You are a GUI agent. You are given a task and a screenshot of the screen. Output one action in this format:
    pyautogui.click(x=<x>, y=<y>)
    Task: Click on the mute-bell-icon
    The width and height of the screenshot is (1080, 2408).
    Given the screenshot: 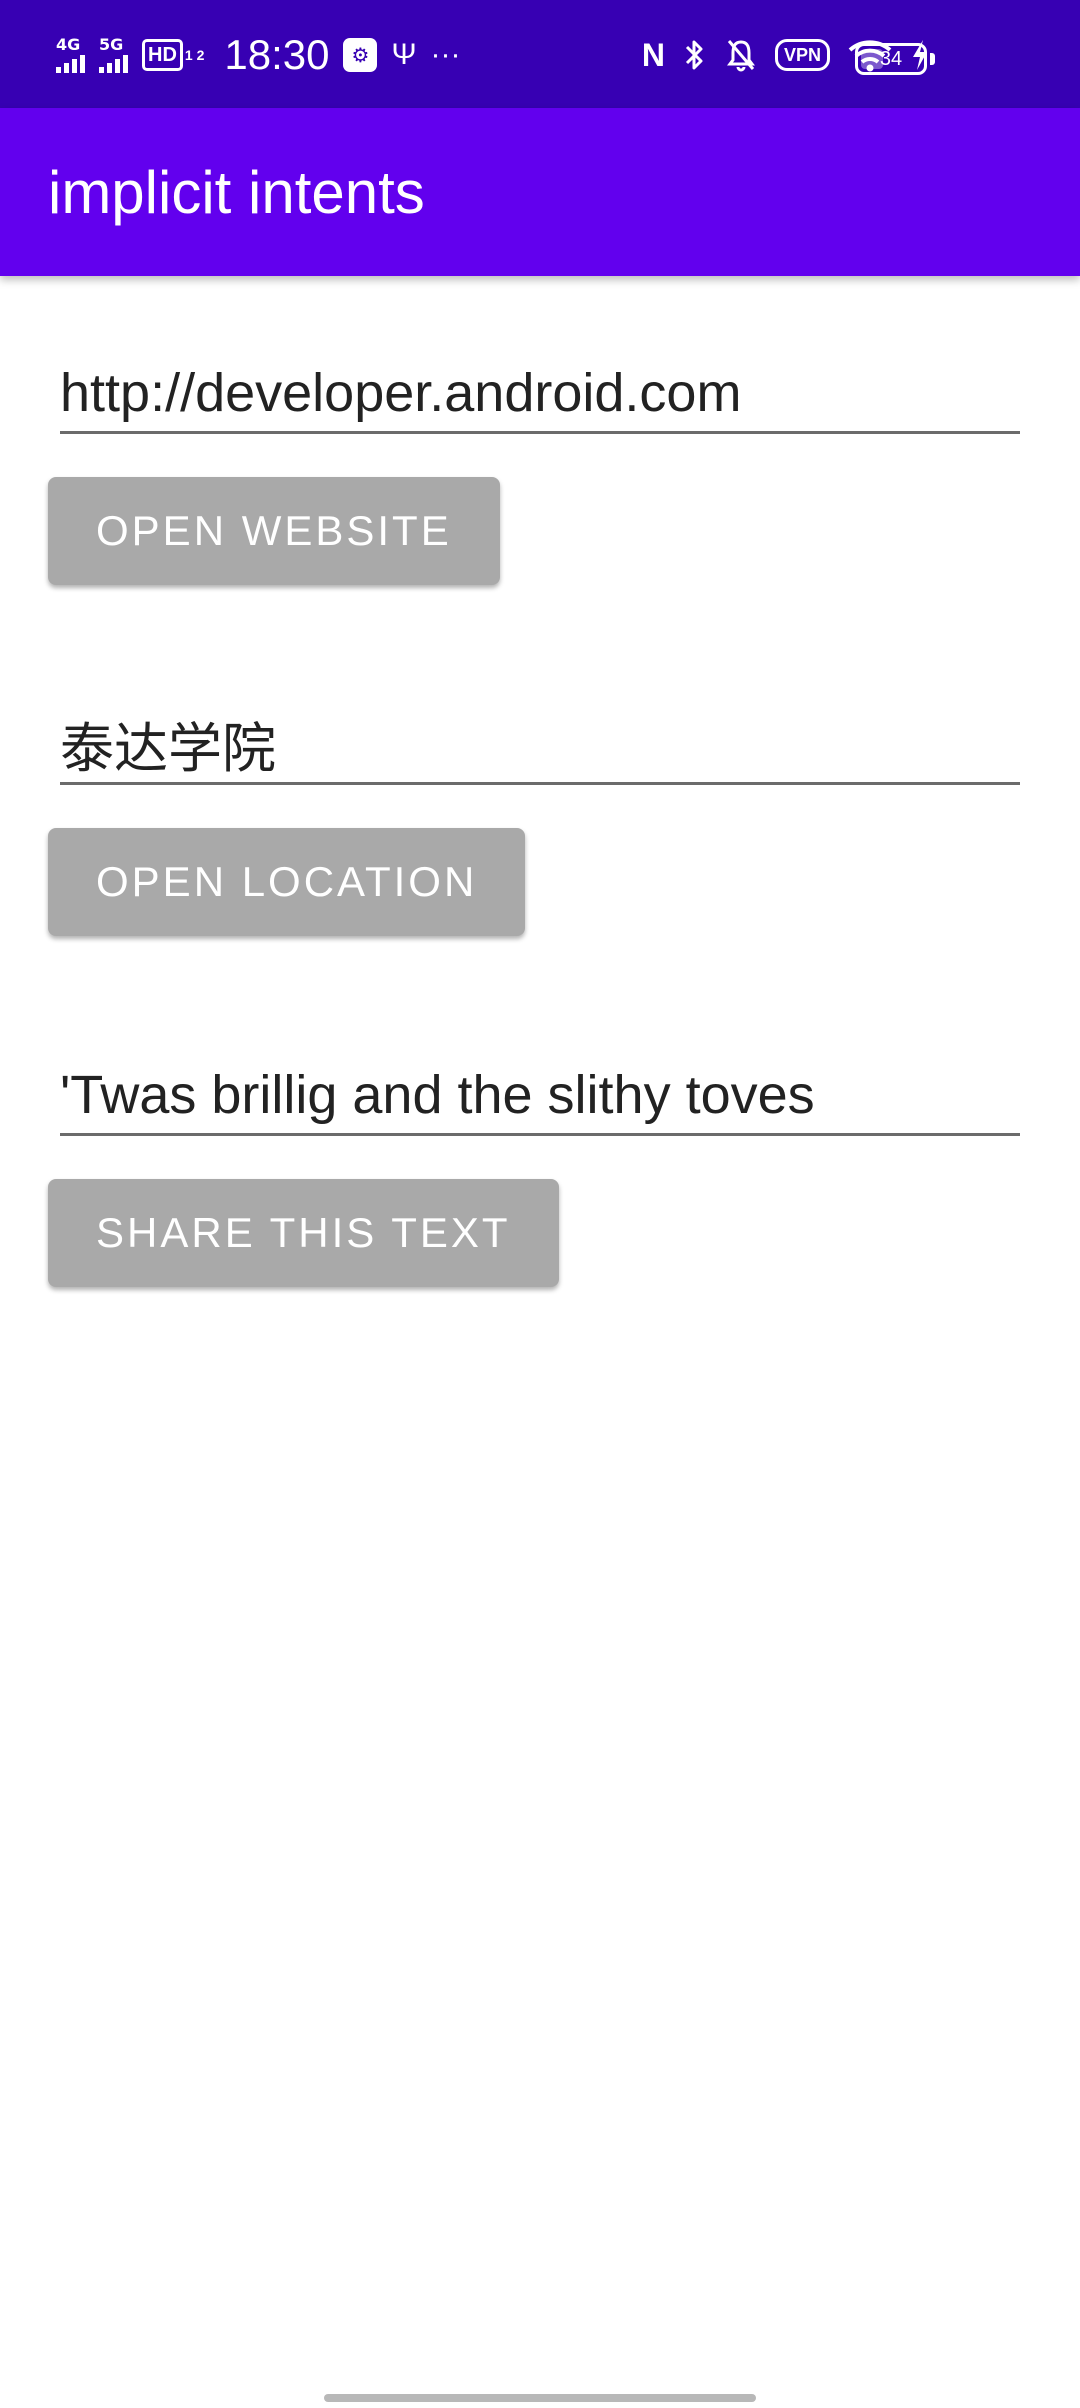 What is the action you would take?
    pyautogui.click(x=741, y=55)
    